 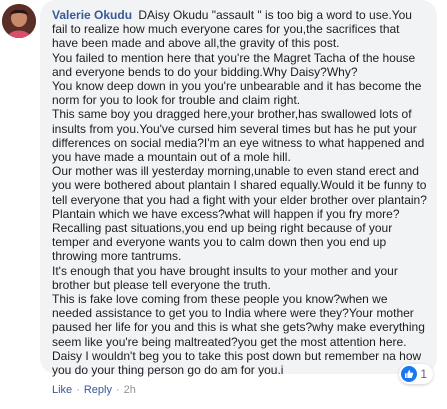 What do you see at coordinates (130, 390) in the screenshot?
I see `comment-timestamp: 2h` at bounding box center [130, 390].